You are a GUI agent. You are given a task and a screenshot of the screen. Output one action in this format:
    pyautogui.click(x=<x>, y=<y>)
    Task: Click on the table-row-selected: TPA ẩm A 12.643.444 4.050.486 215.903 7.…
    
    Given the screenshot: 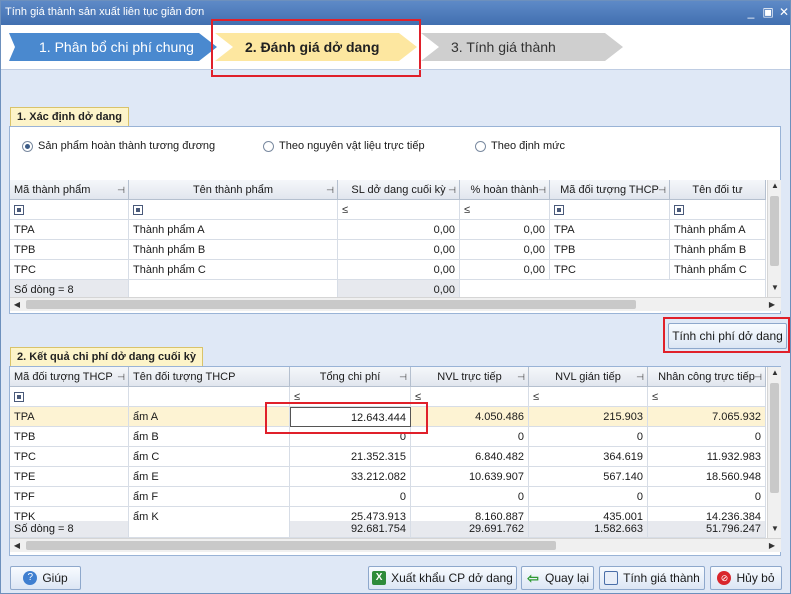 What is the action you would take?
    pyautogui.click(x=388, y=417)
    